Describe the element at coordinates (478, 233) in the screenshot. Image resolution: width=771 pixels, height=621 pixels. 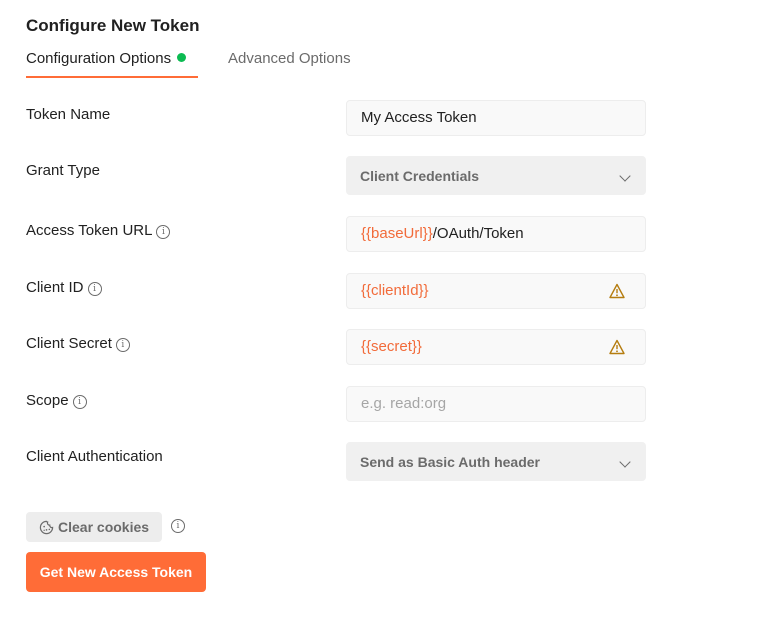
I see `url-path: /OAuth/Token` at that location.